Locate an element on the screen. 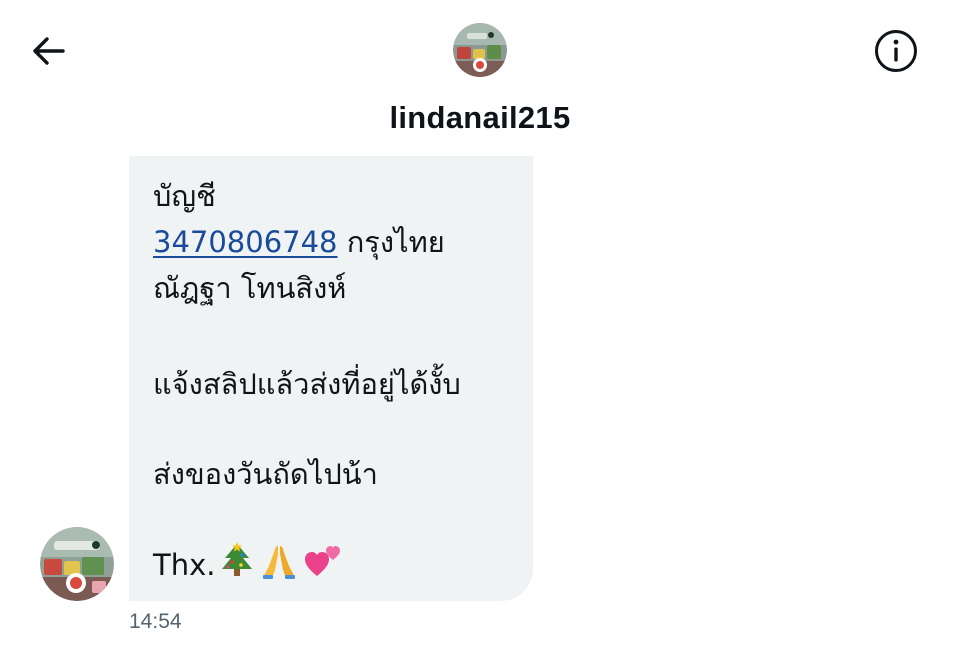 This screenshot has width=960, height=649. folded-hands-icon is located at coordinates (279, 567).